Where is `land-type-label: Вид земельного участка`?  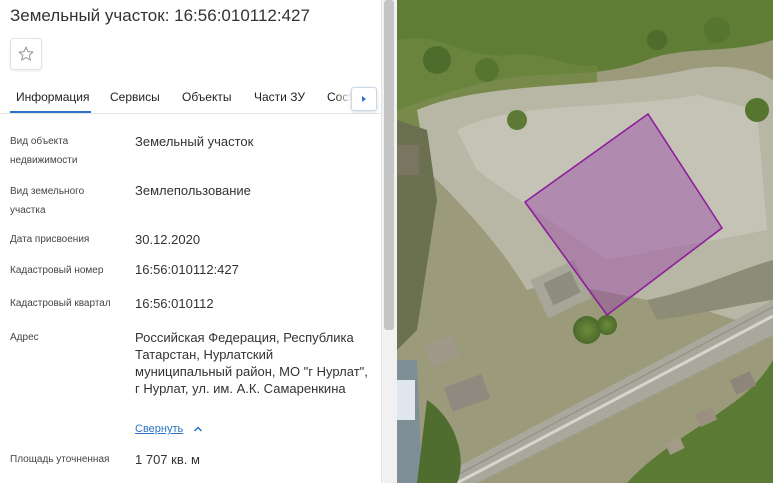
land-type-label: Вид земельного участка is located at coordinates (47, 201).